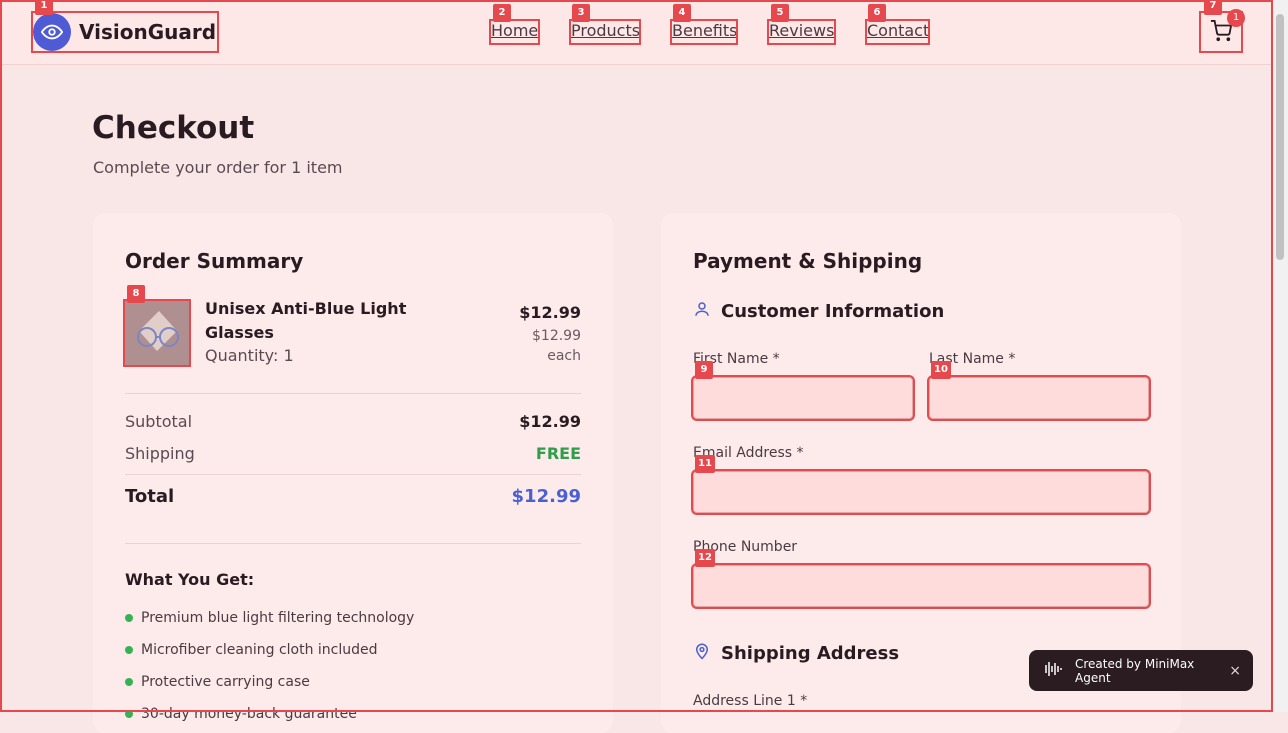 This screenshot has width=1288, height=733. I want to click on payment-heading: Payment & Shipping, so click(808, 261).